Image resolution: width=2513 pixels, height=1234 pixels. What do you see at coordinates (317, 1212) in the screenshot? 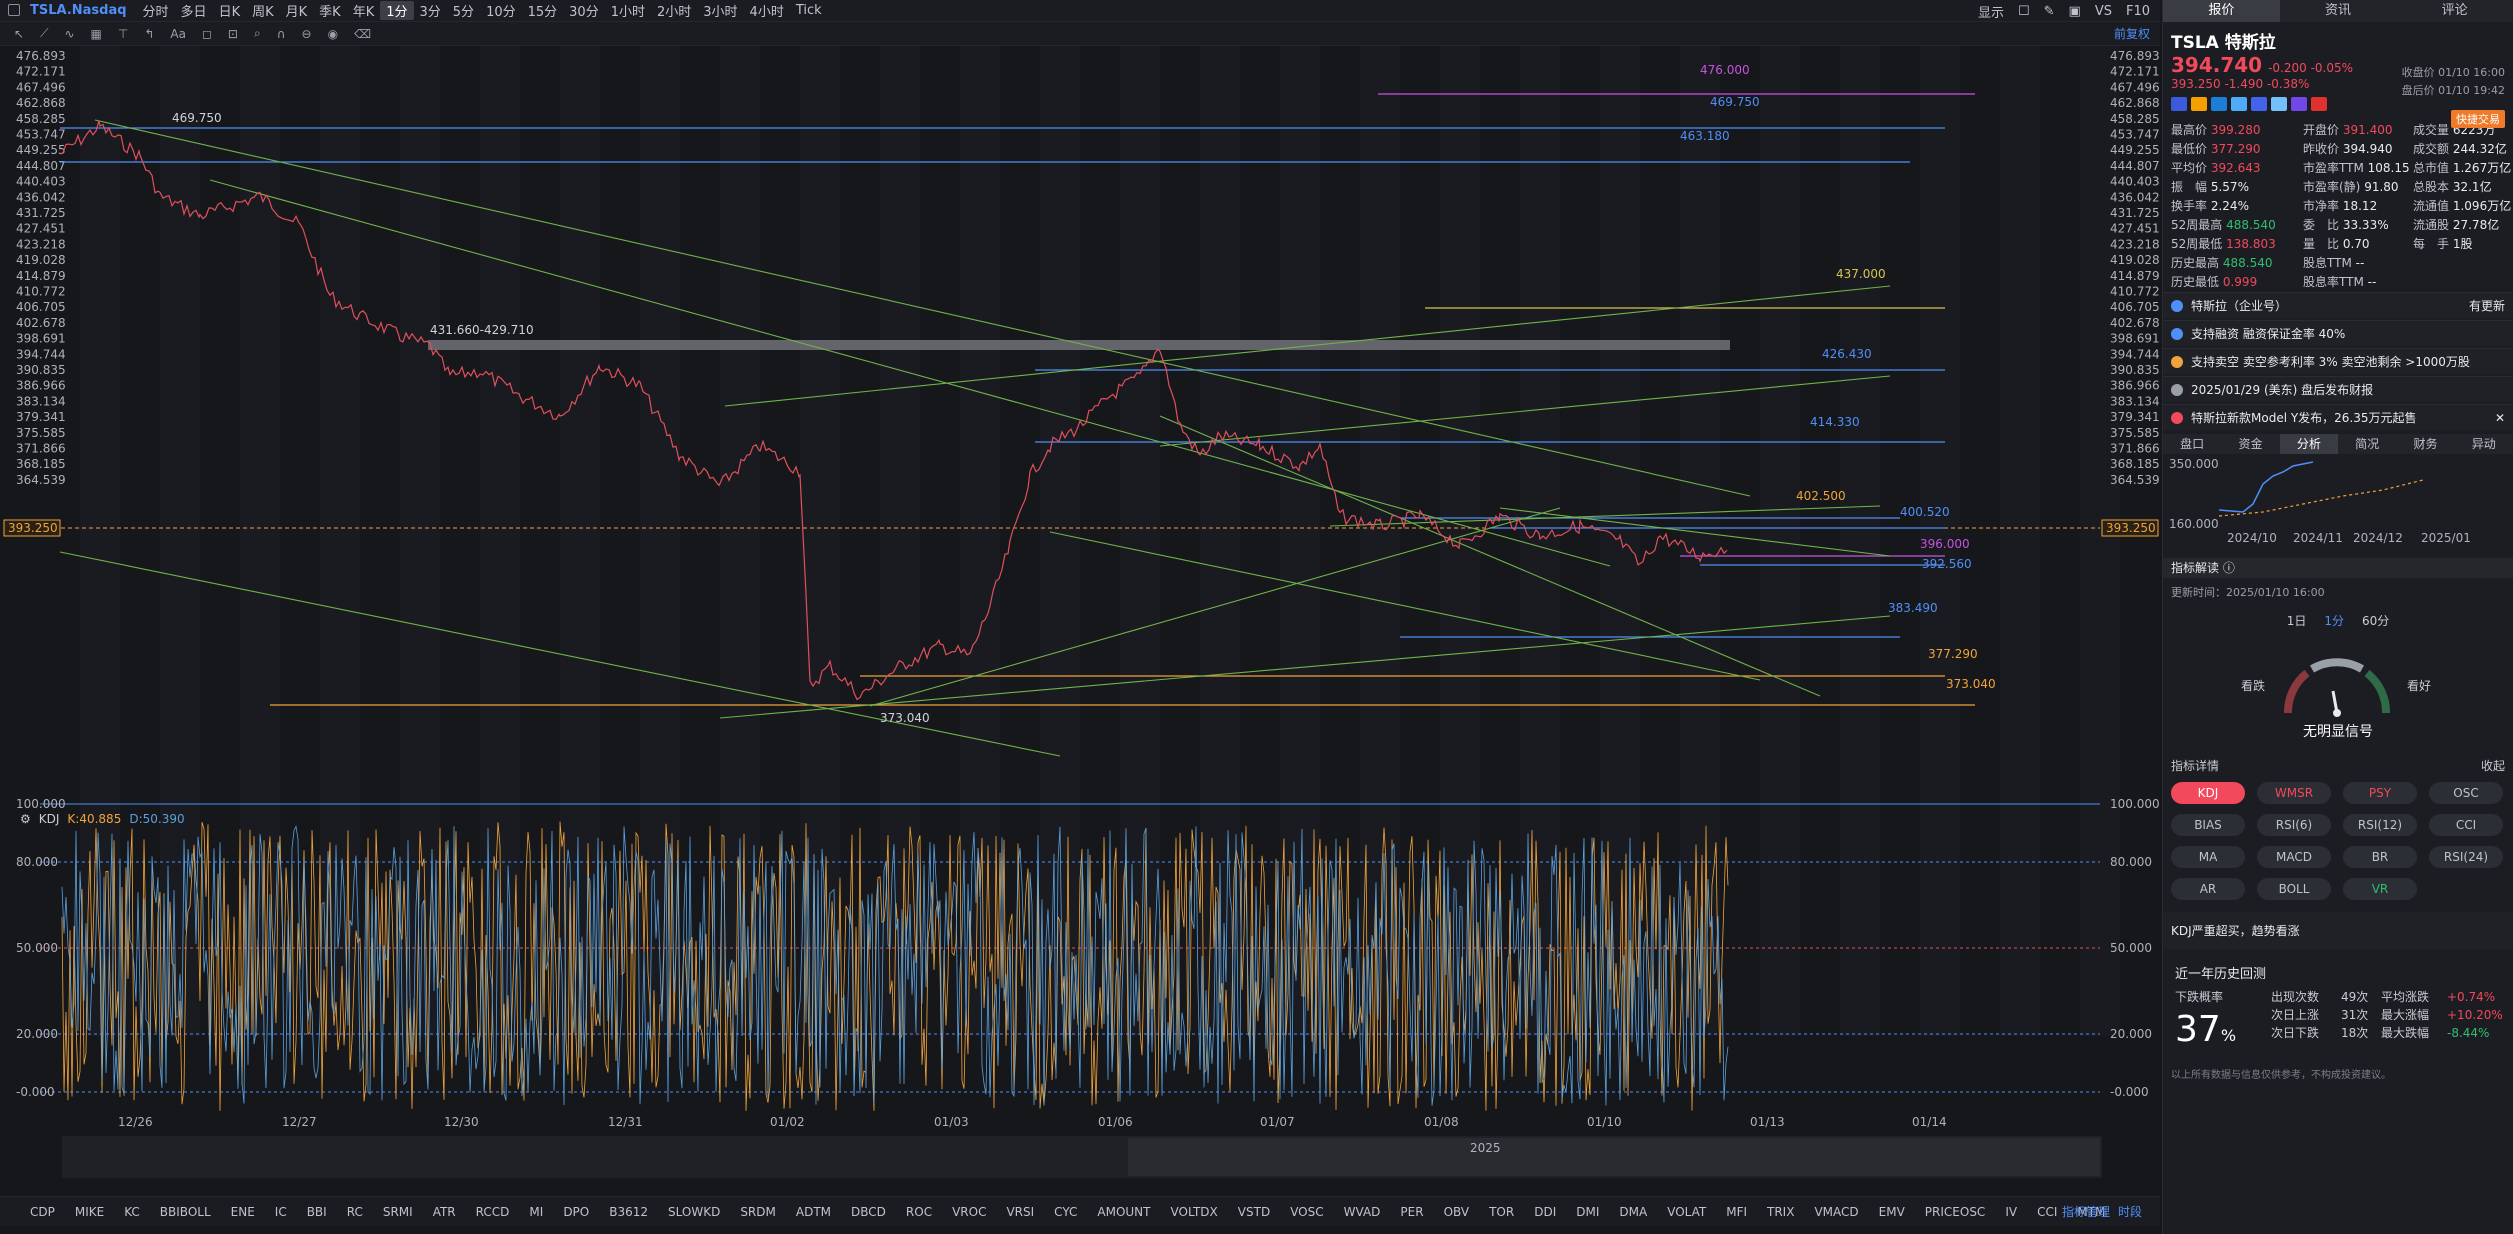
I see `indicator-bbi: BBI` at bounding box center [317, 1212].